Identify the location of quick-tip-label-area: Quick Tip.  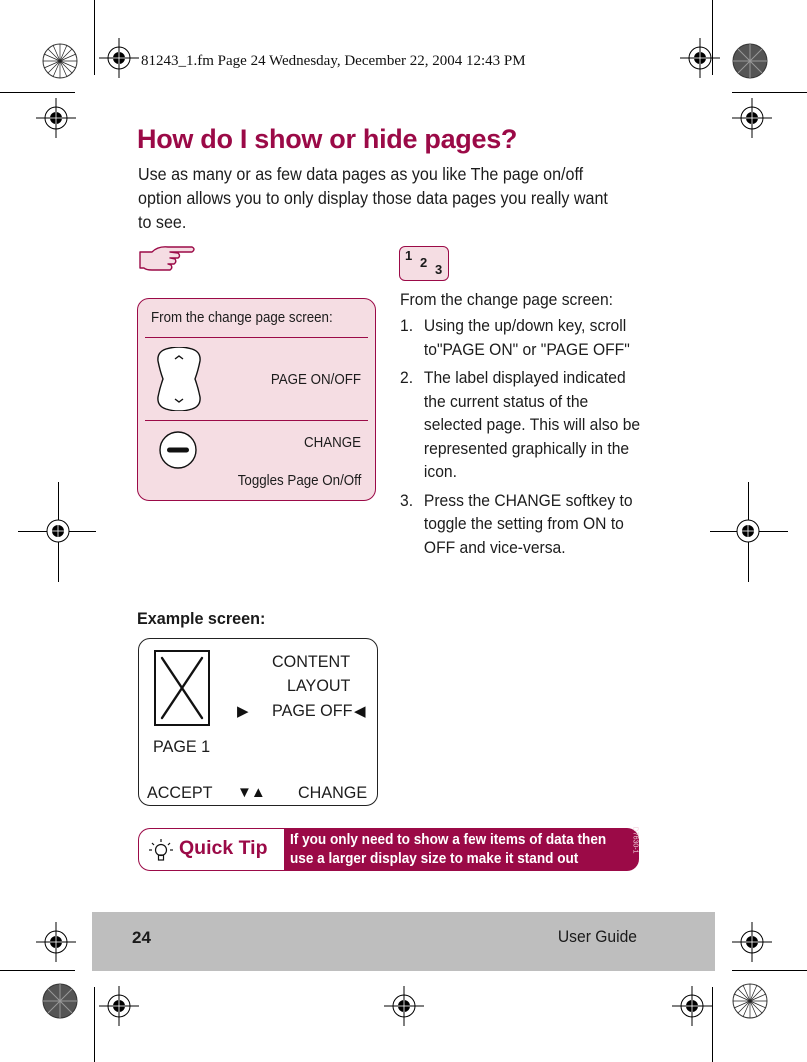
(211, 849).